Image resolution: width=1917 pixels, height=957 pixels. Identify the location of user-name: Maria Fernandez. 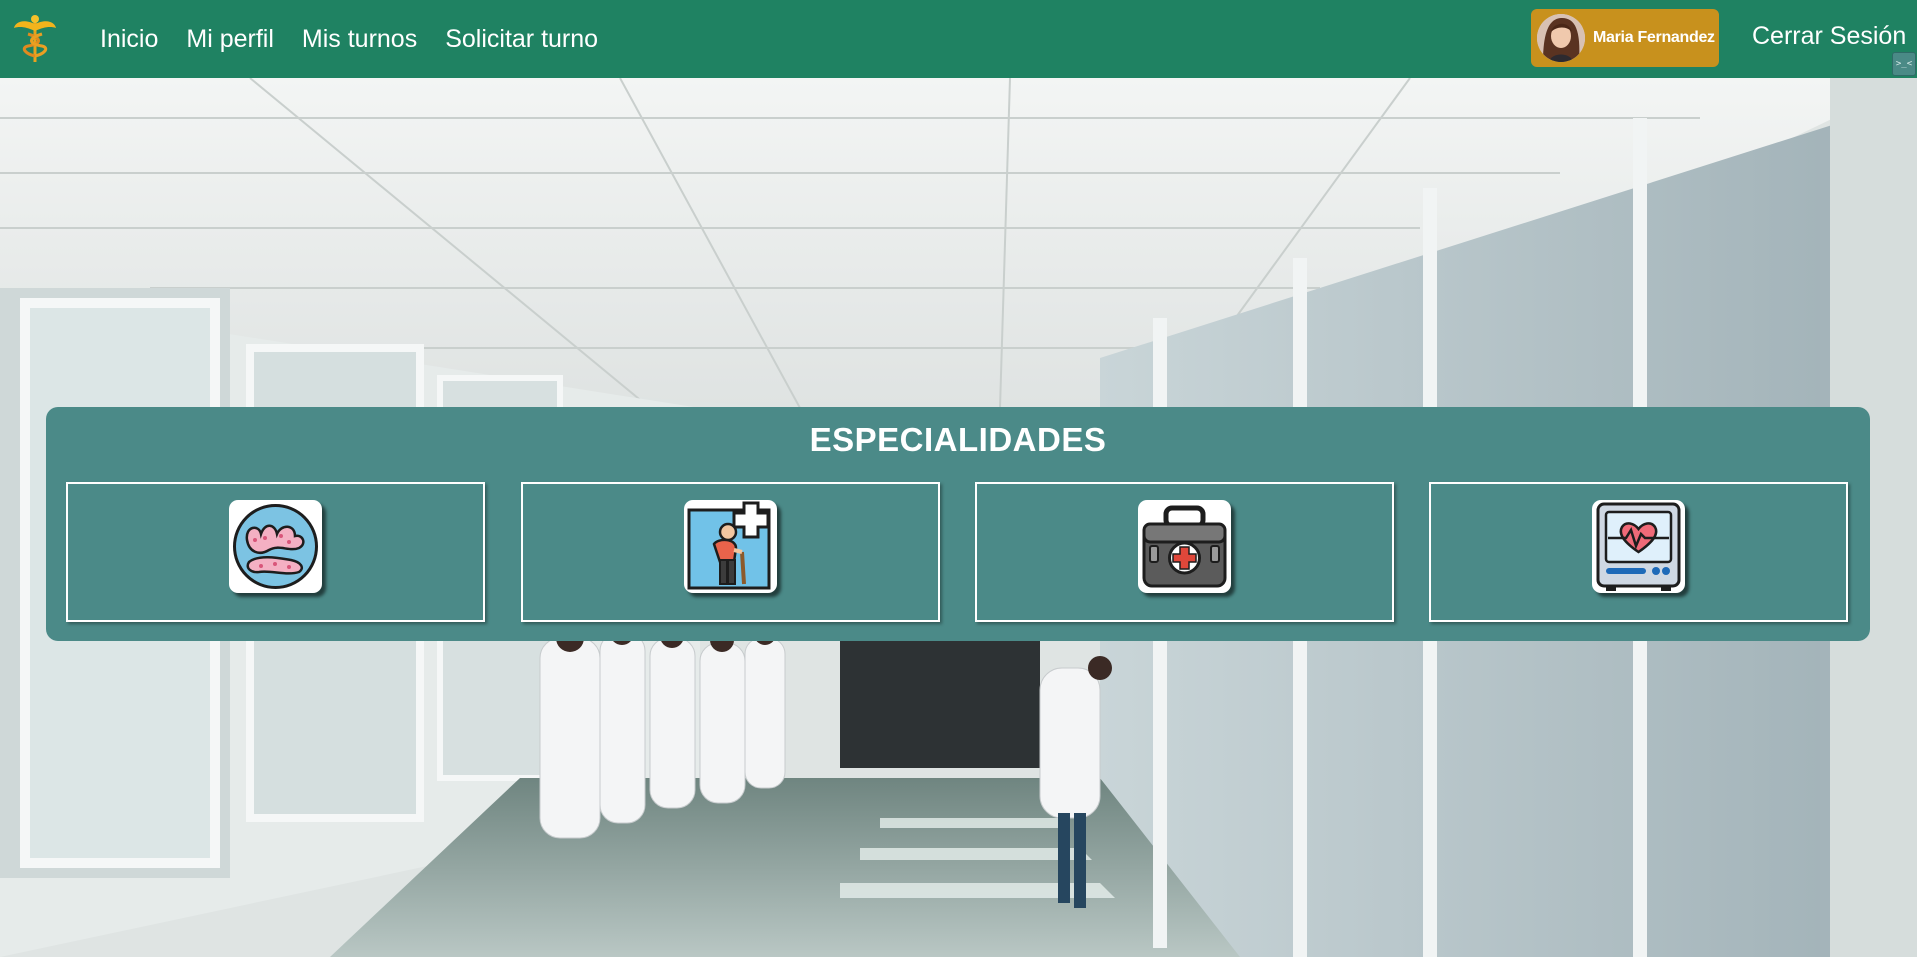
(1654, 37).